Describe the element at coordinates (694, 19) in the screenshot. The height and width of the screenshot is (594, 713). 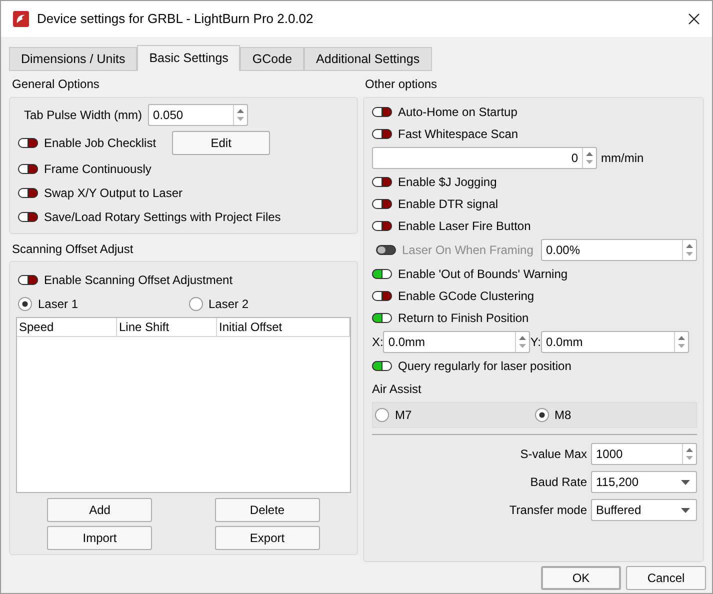
I see `close-icon` at that location.